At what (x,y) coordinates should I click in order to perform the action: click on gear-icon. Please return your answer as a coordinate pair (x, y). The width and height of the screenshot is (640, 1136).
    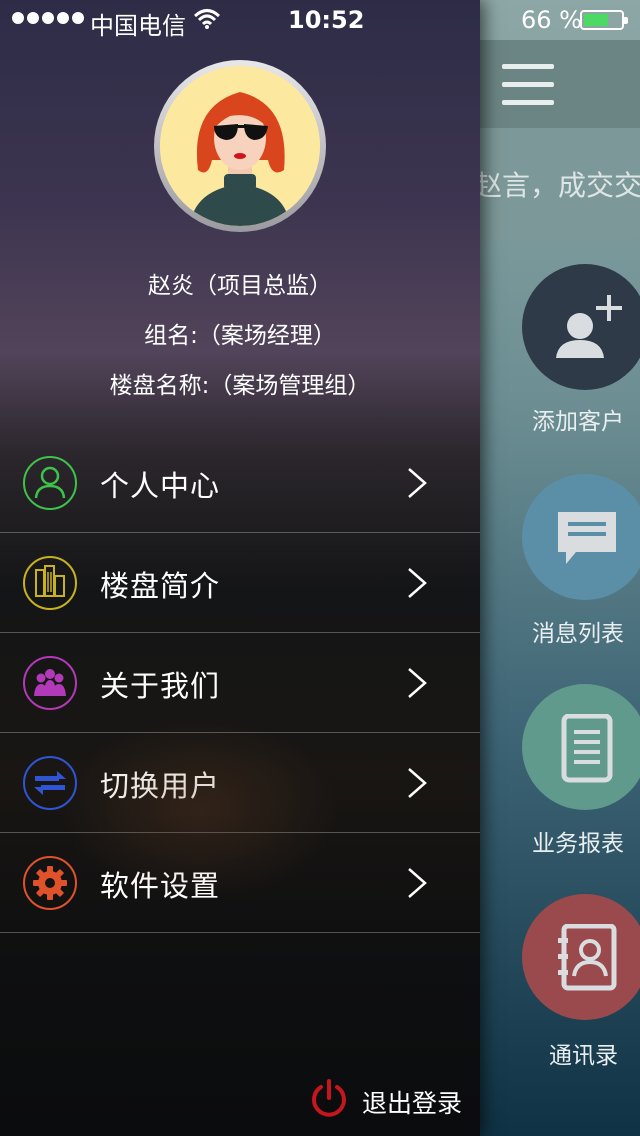
    Looking at the image, I should click on (50, 883).